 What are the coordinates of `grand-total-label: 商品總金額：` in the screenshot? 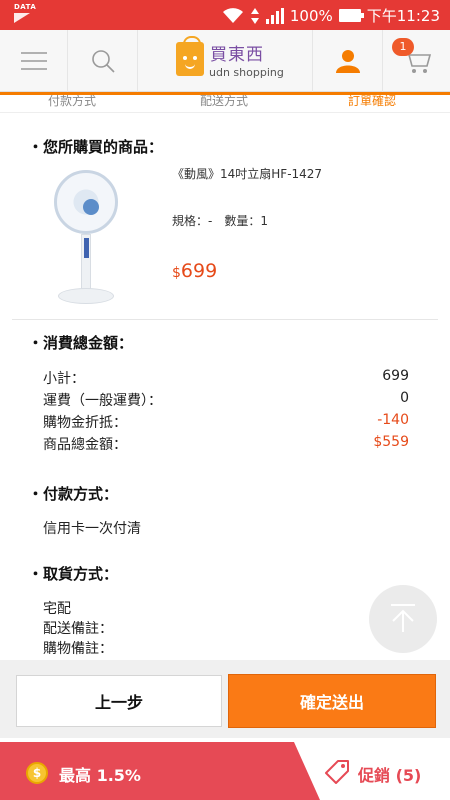 It's located at (85, 445).